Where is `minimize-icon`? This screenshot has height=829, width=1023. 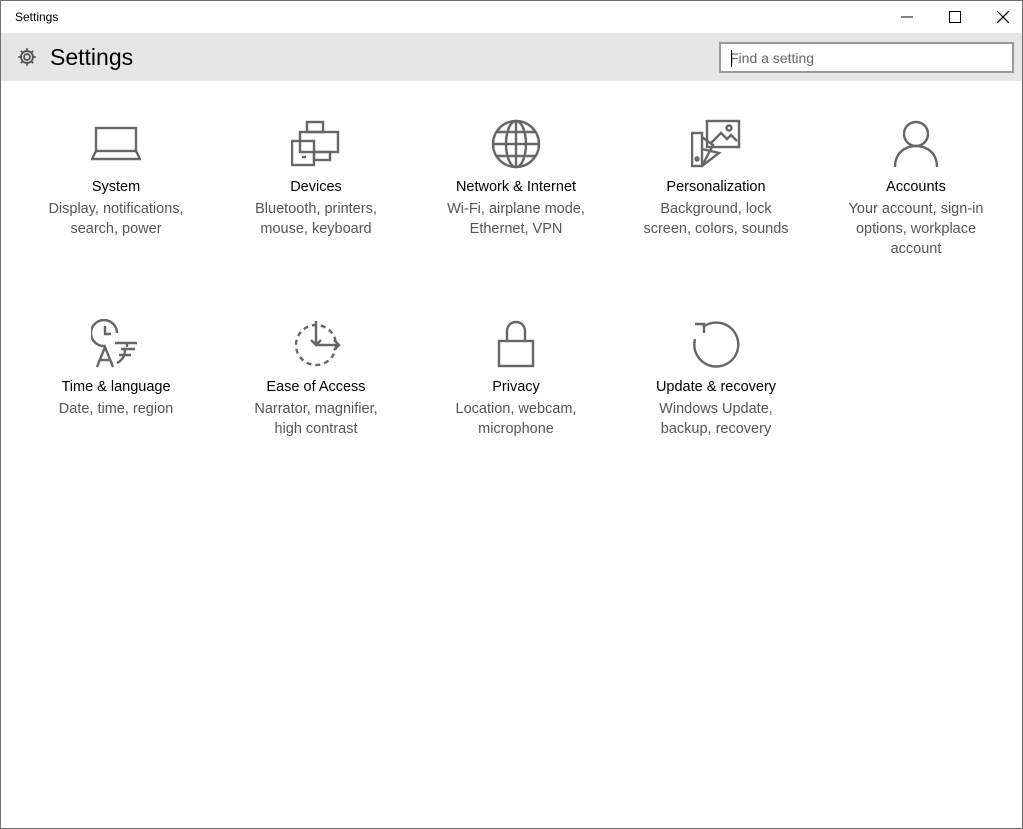
minimize-icon is located at coordinates (907, 17).